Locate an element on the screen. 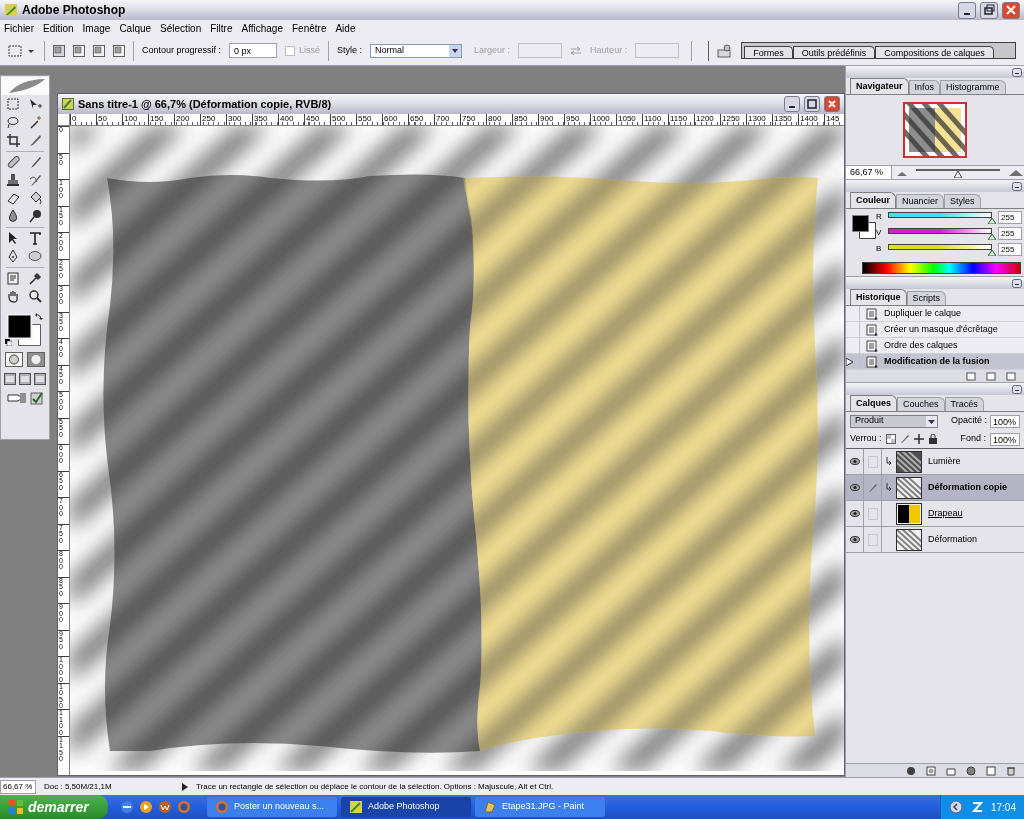 This screenshot has width=1024, height=819. new-layer-icon is located at coordinates (991, 770).